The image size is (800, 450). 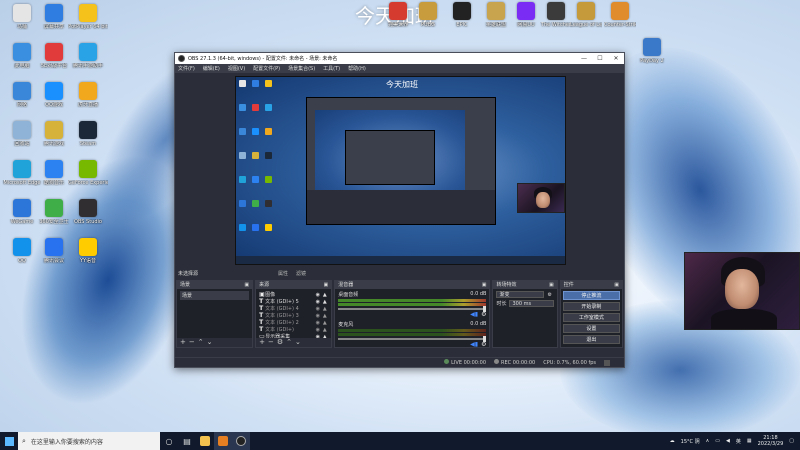 I want to click on minimize-button: —, so click(x=584, y=58).